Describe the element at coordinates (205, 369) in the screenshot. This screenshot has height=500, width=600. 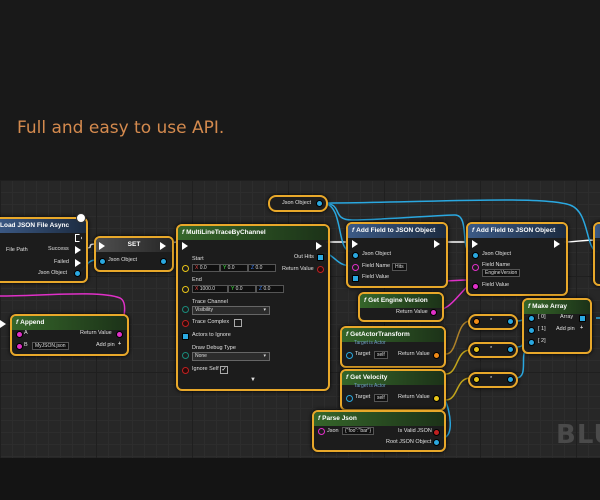
I see `ignore-self-label: Ignore Self` at that location.